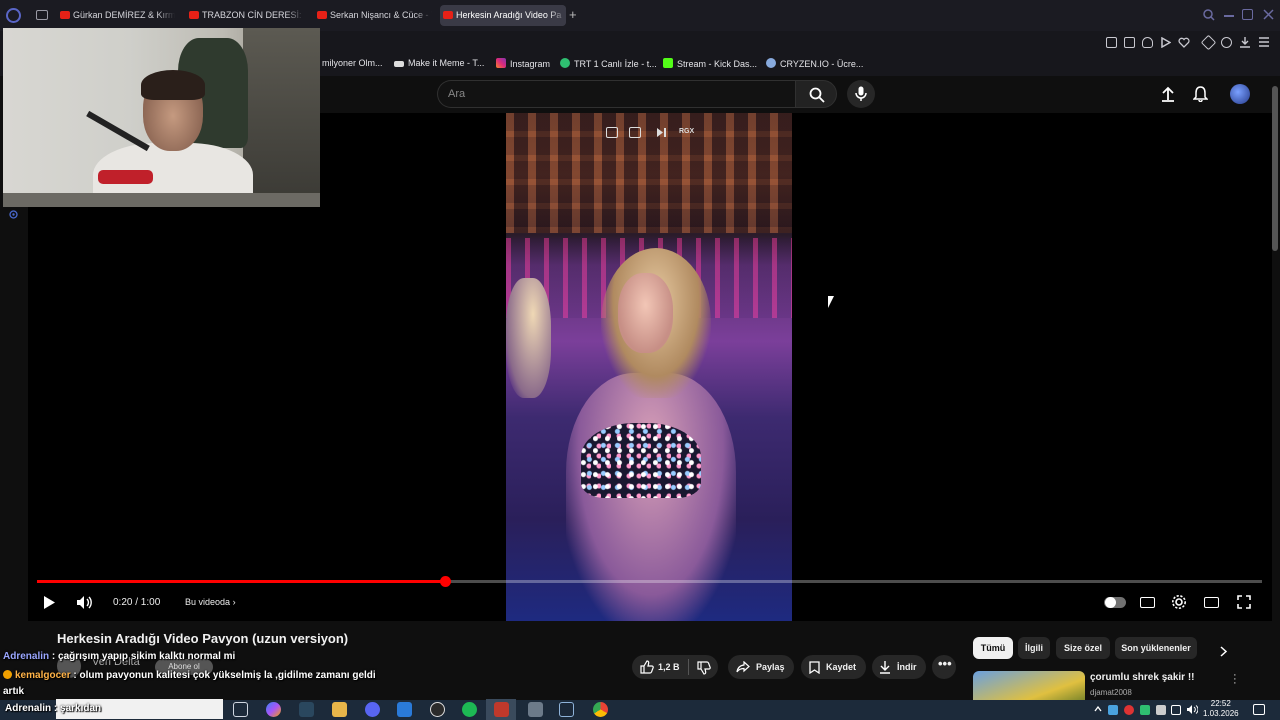 The height and width of the screenshot is (720, 1280). What do you see at coordinates (273, 709) in the screenshot?
I see `copilot-icon` at bounding box center [273, 709].